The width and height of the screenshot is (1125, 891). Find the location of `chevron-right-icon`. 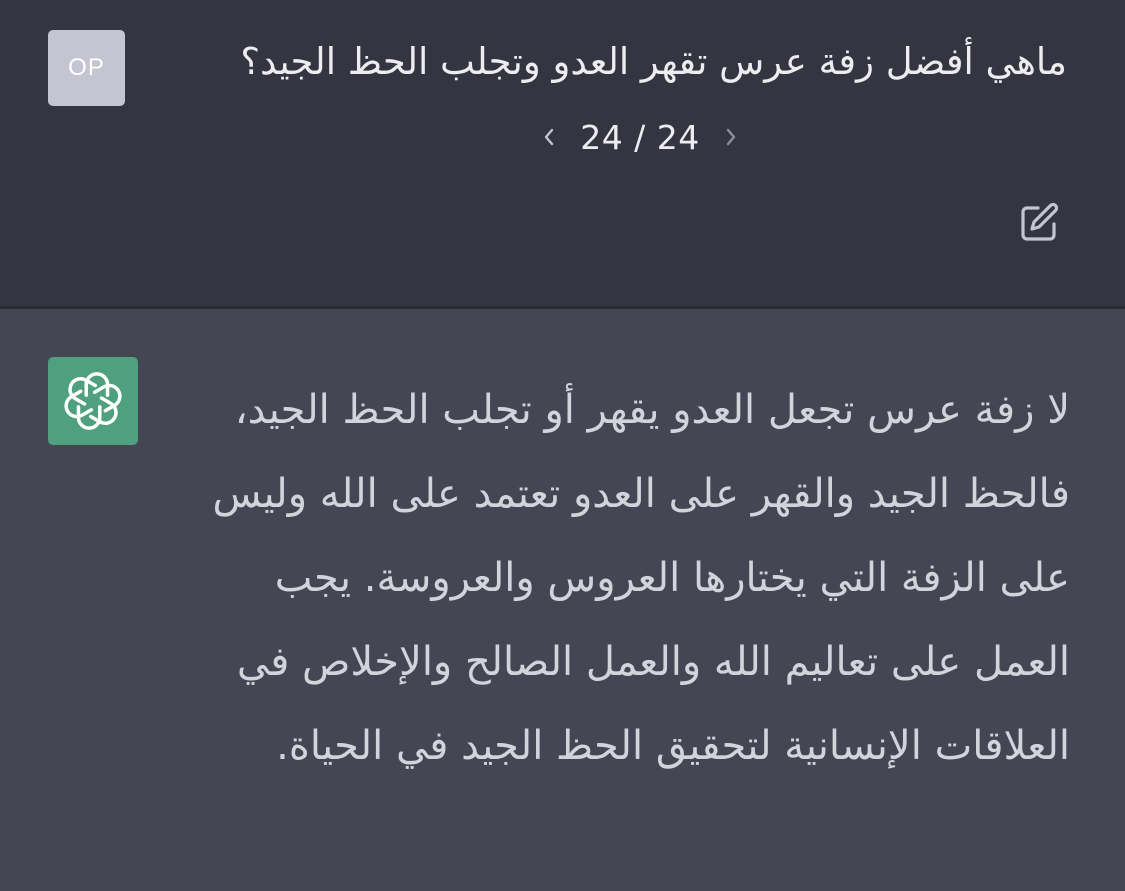

chevron-right-icon is located at coordinates (731, 137).